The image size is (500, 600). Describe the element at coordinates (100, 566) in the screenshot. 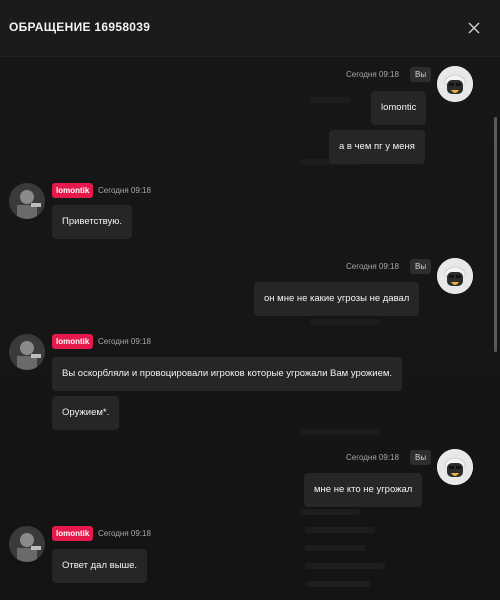

I see `message-bubble: Ответ дал выше.` at that location.